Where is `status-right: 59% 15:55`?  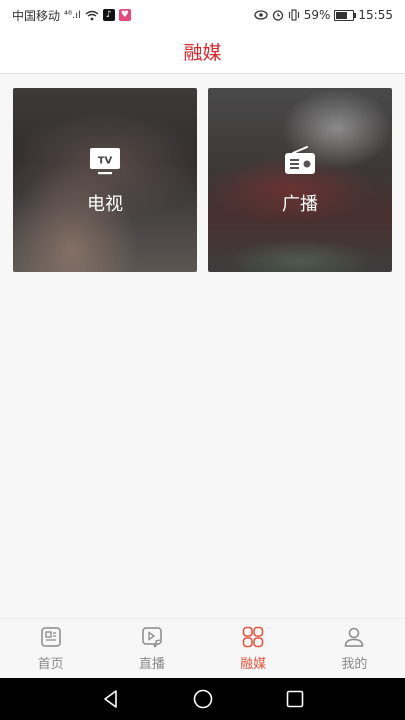 status-right: 59% 15:55 is located at coordinates (323, 15).